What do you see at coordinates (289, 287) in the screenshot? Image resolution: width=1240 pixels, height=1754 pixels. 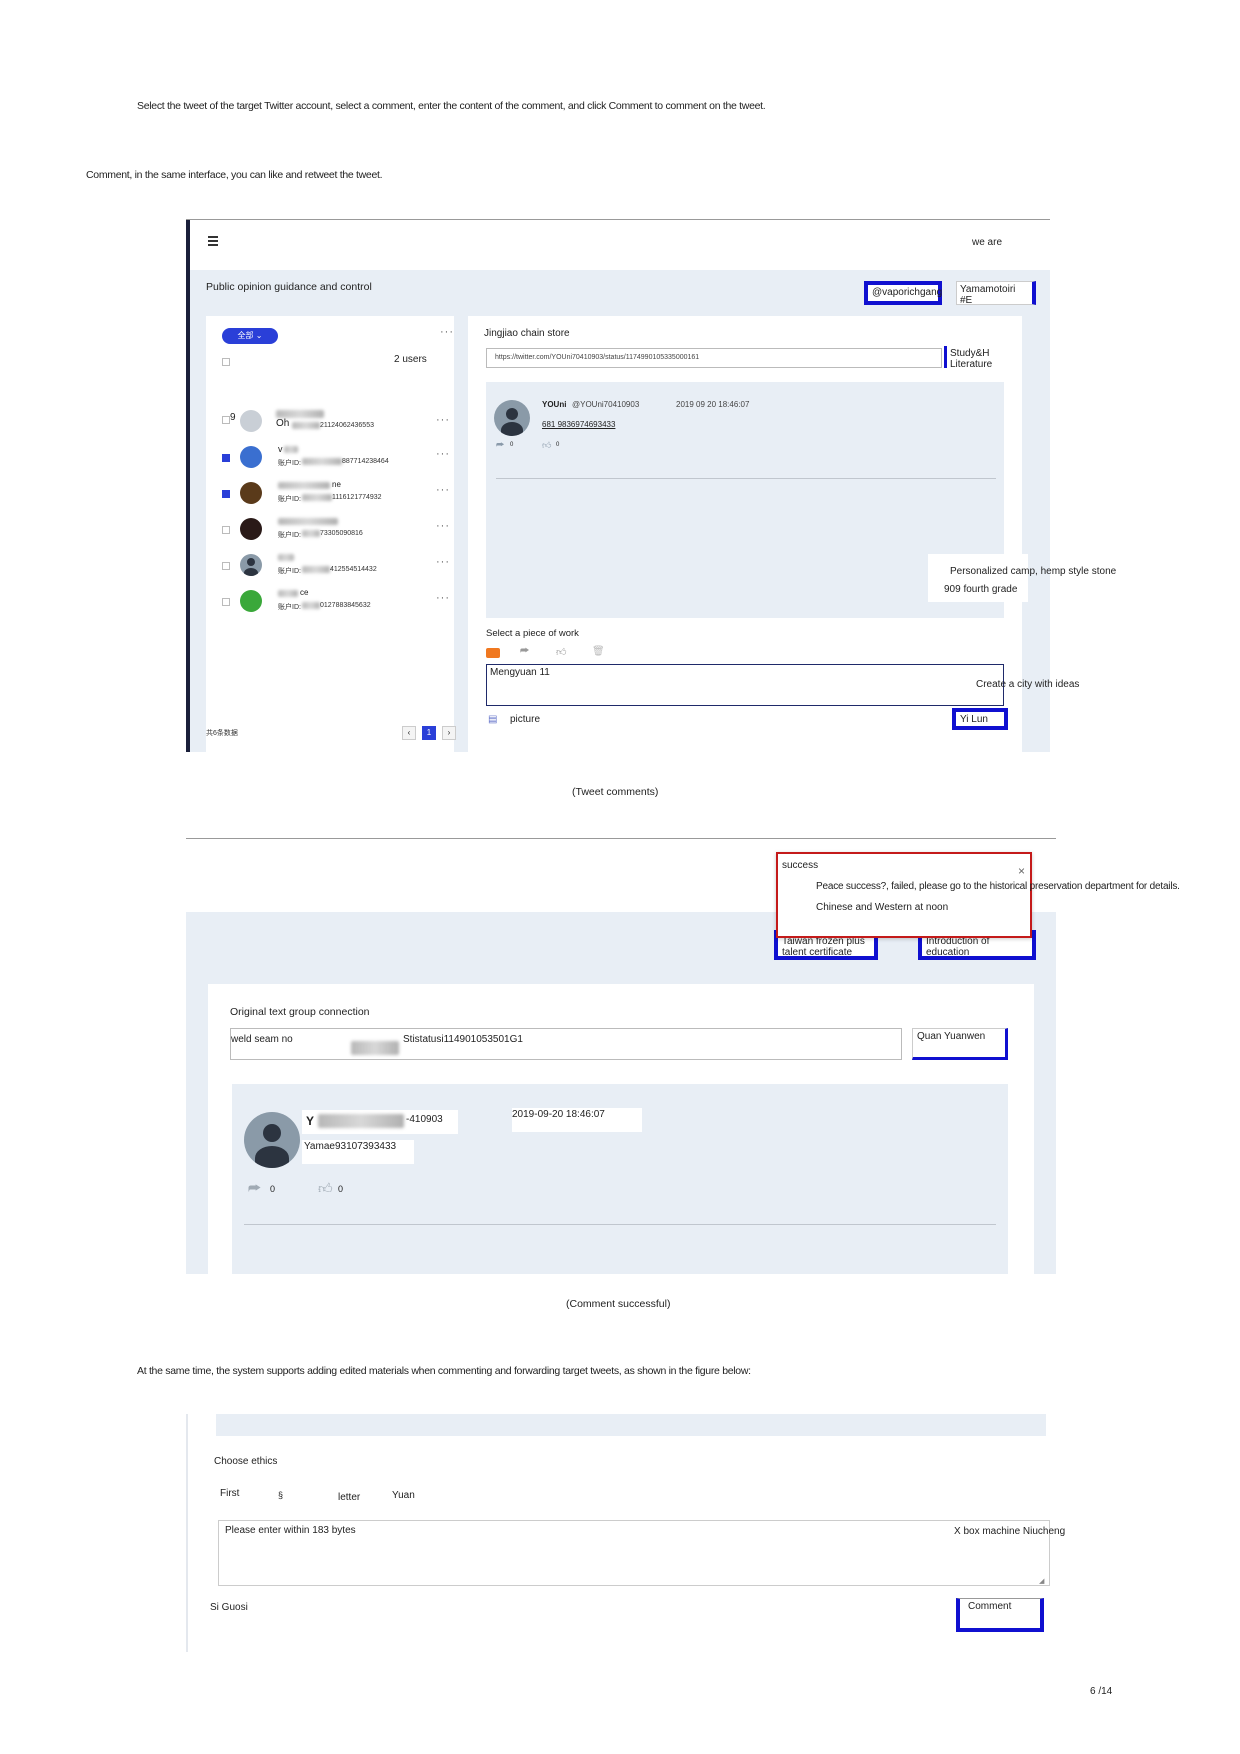 I see `toolbar-title: Public opinion guidance and control` at bounding box center [289, 287].